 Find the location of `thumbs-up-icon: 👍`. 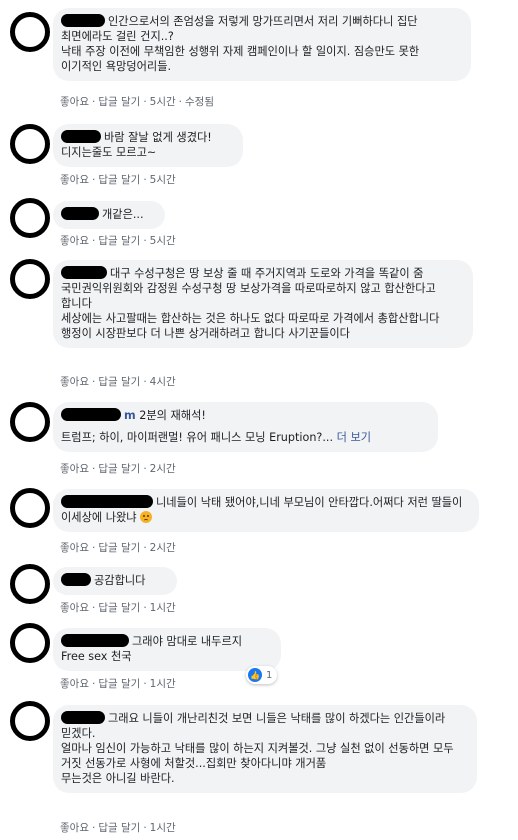

thumbs-up-icon: 👍 is located at coordinates (255, 675).